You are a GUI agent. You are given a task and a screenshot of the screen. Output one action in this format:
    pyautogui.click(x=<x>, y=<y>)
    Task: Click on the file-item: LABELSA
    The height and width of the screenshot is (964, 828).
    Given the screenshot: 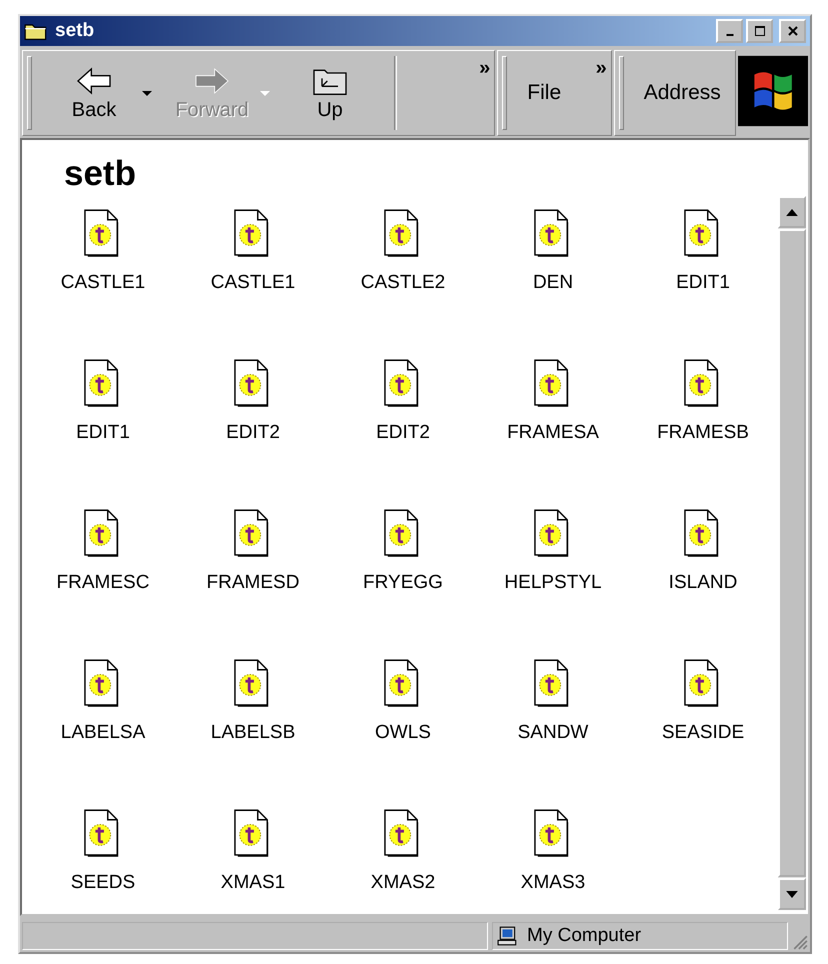 What is the action you would take?
    pyautogui.click(x=103, y=733)
    